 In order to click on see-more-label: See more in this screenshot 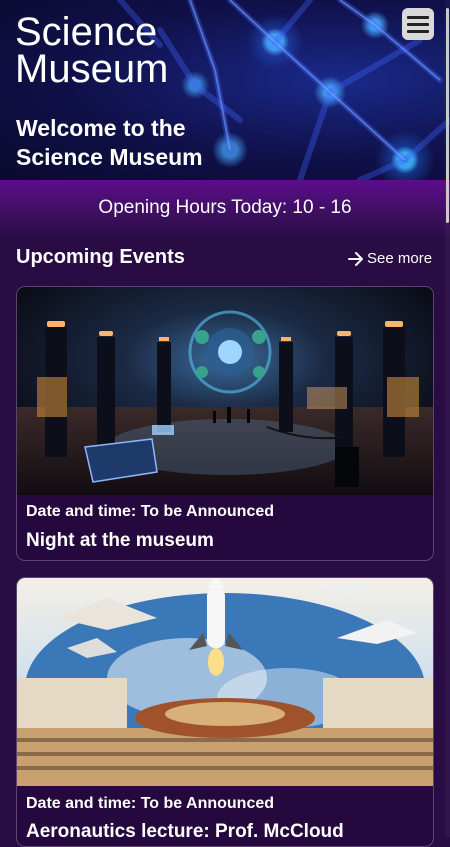, I will do `click(400, 258)`.